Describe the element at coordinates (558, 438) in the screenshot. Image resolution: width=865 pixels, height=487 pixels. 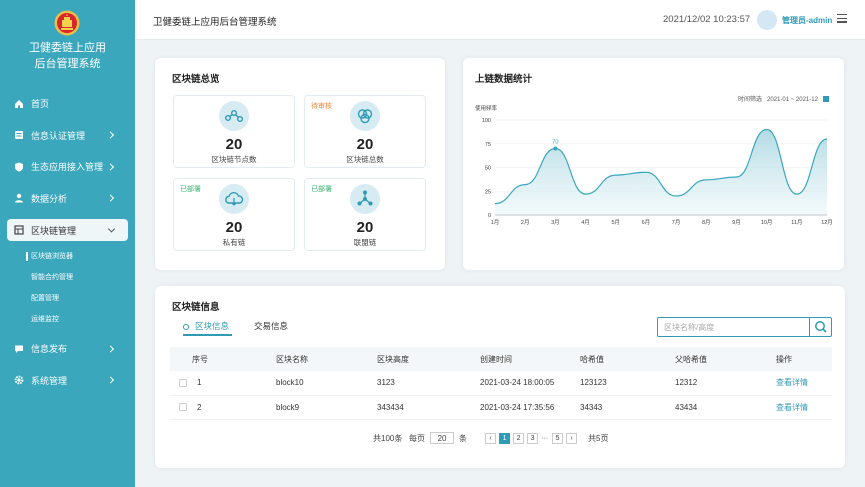
I see `page-button: 5` at that location.